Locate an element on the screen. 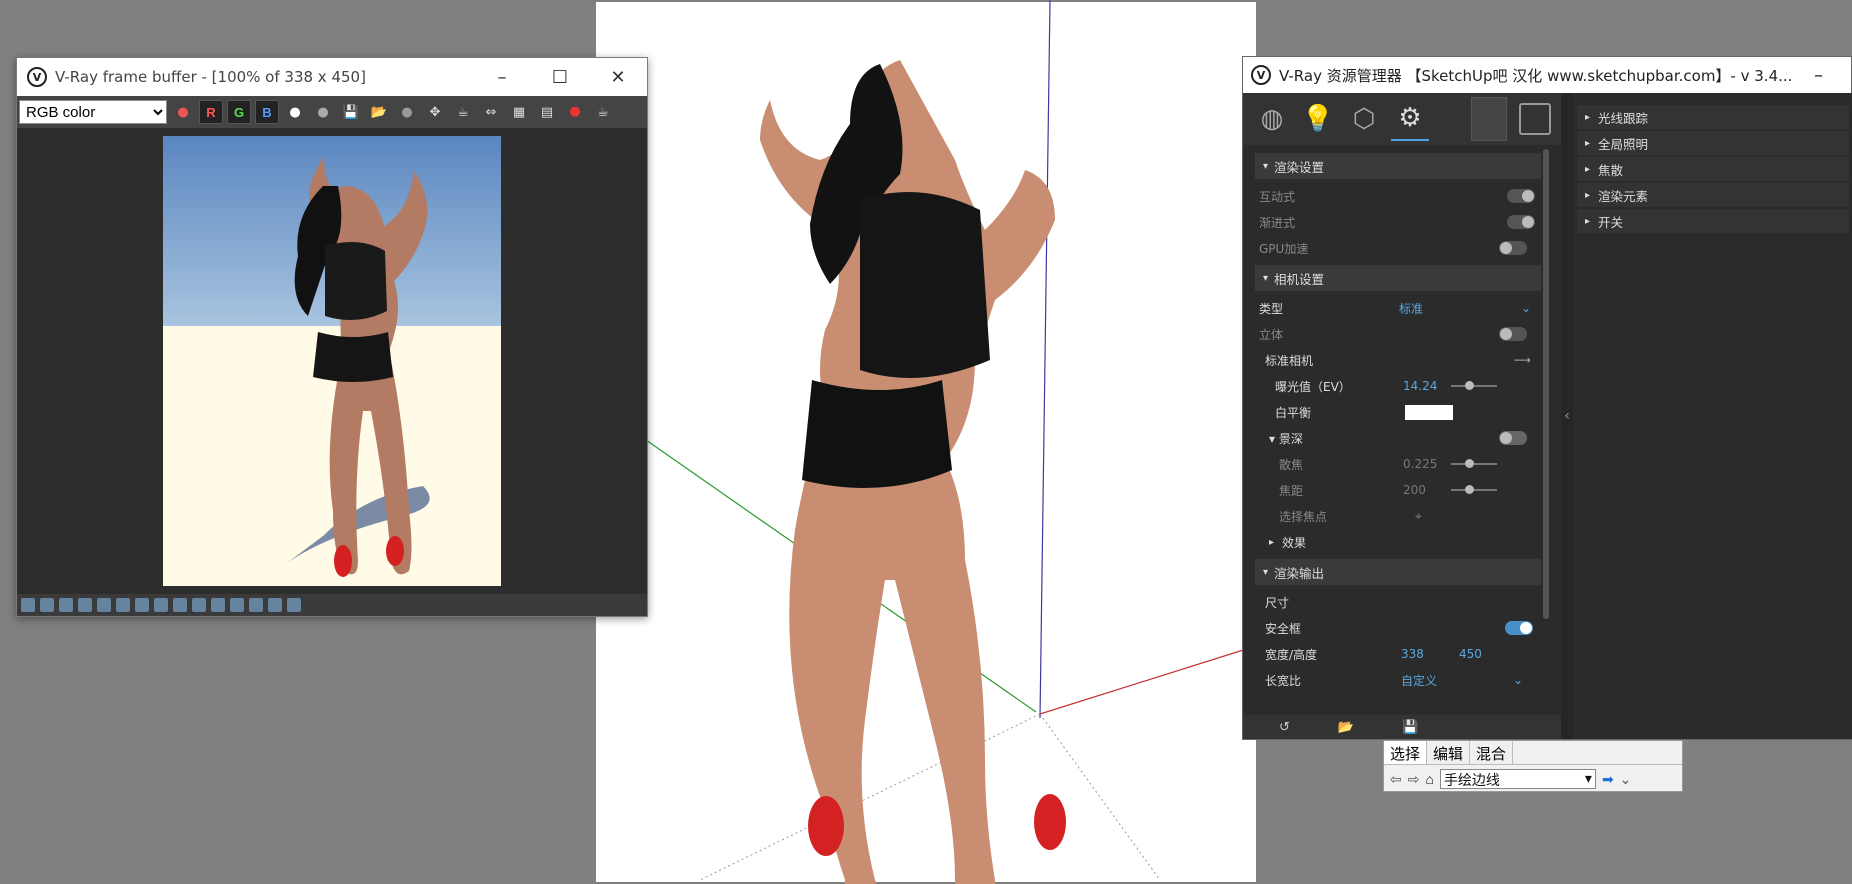 This screenshot has width=1852, height=884. render-output-section: 渲染输出 is located at coordinates (1398, 572).